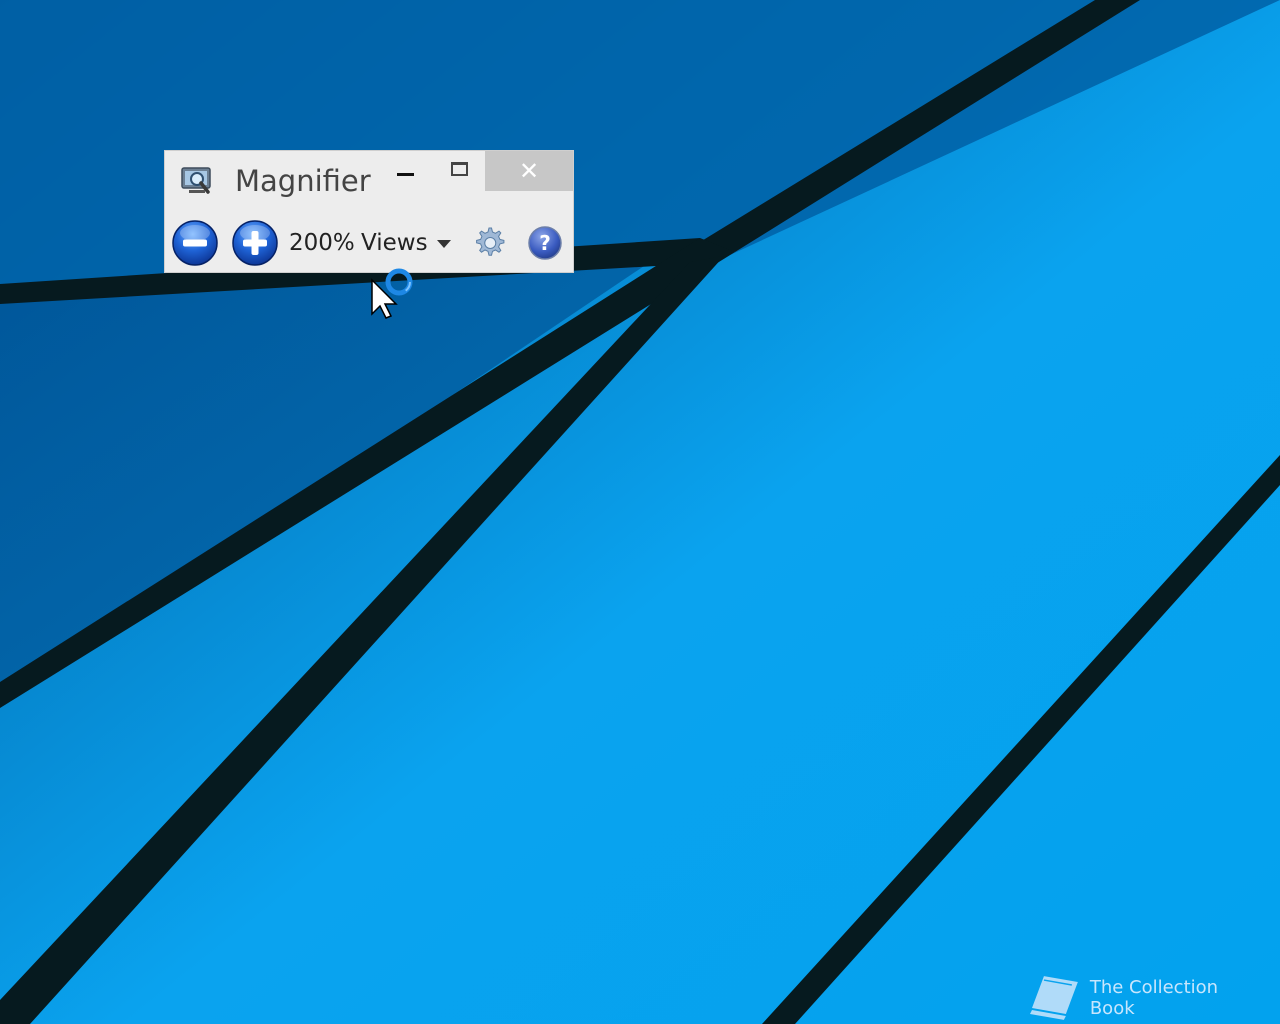 The width and height of the screenshot is (1280, 1024). I want to click on zoom-level-label: 200%, so click(322, 243).